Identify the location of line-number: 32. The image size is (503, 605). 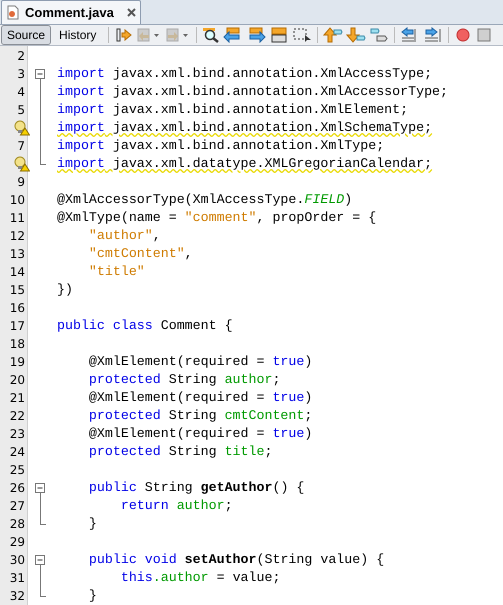
(17, 596).